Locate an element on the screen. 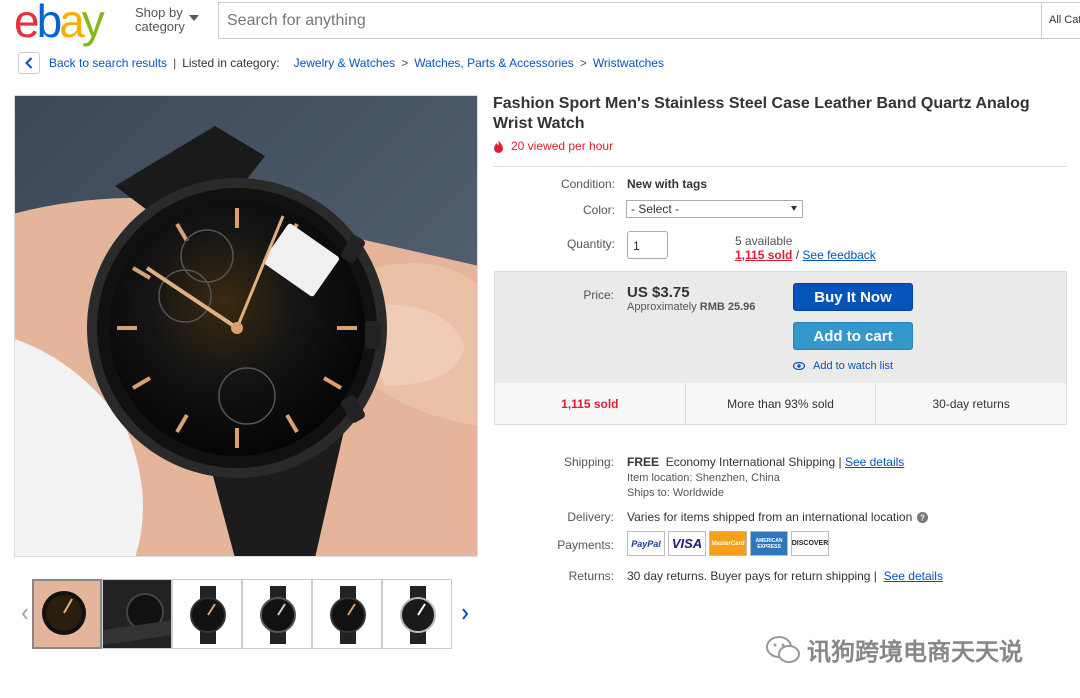 The image size is (1080, 698). thumbnail-next-button is located at coordinates (465, 614).